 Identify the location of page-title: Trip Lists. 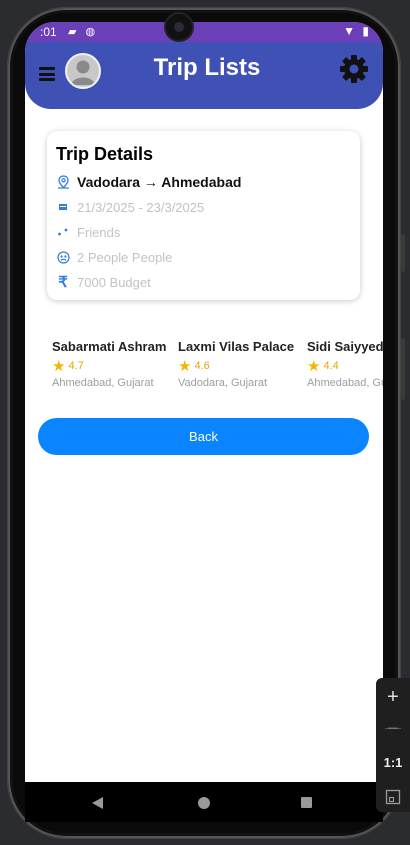
(207, 67).